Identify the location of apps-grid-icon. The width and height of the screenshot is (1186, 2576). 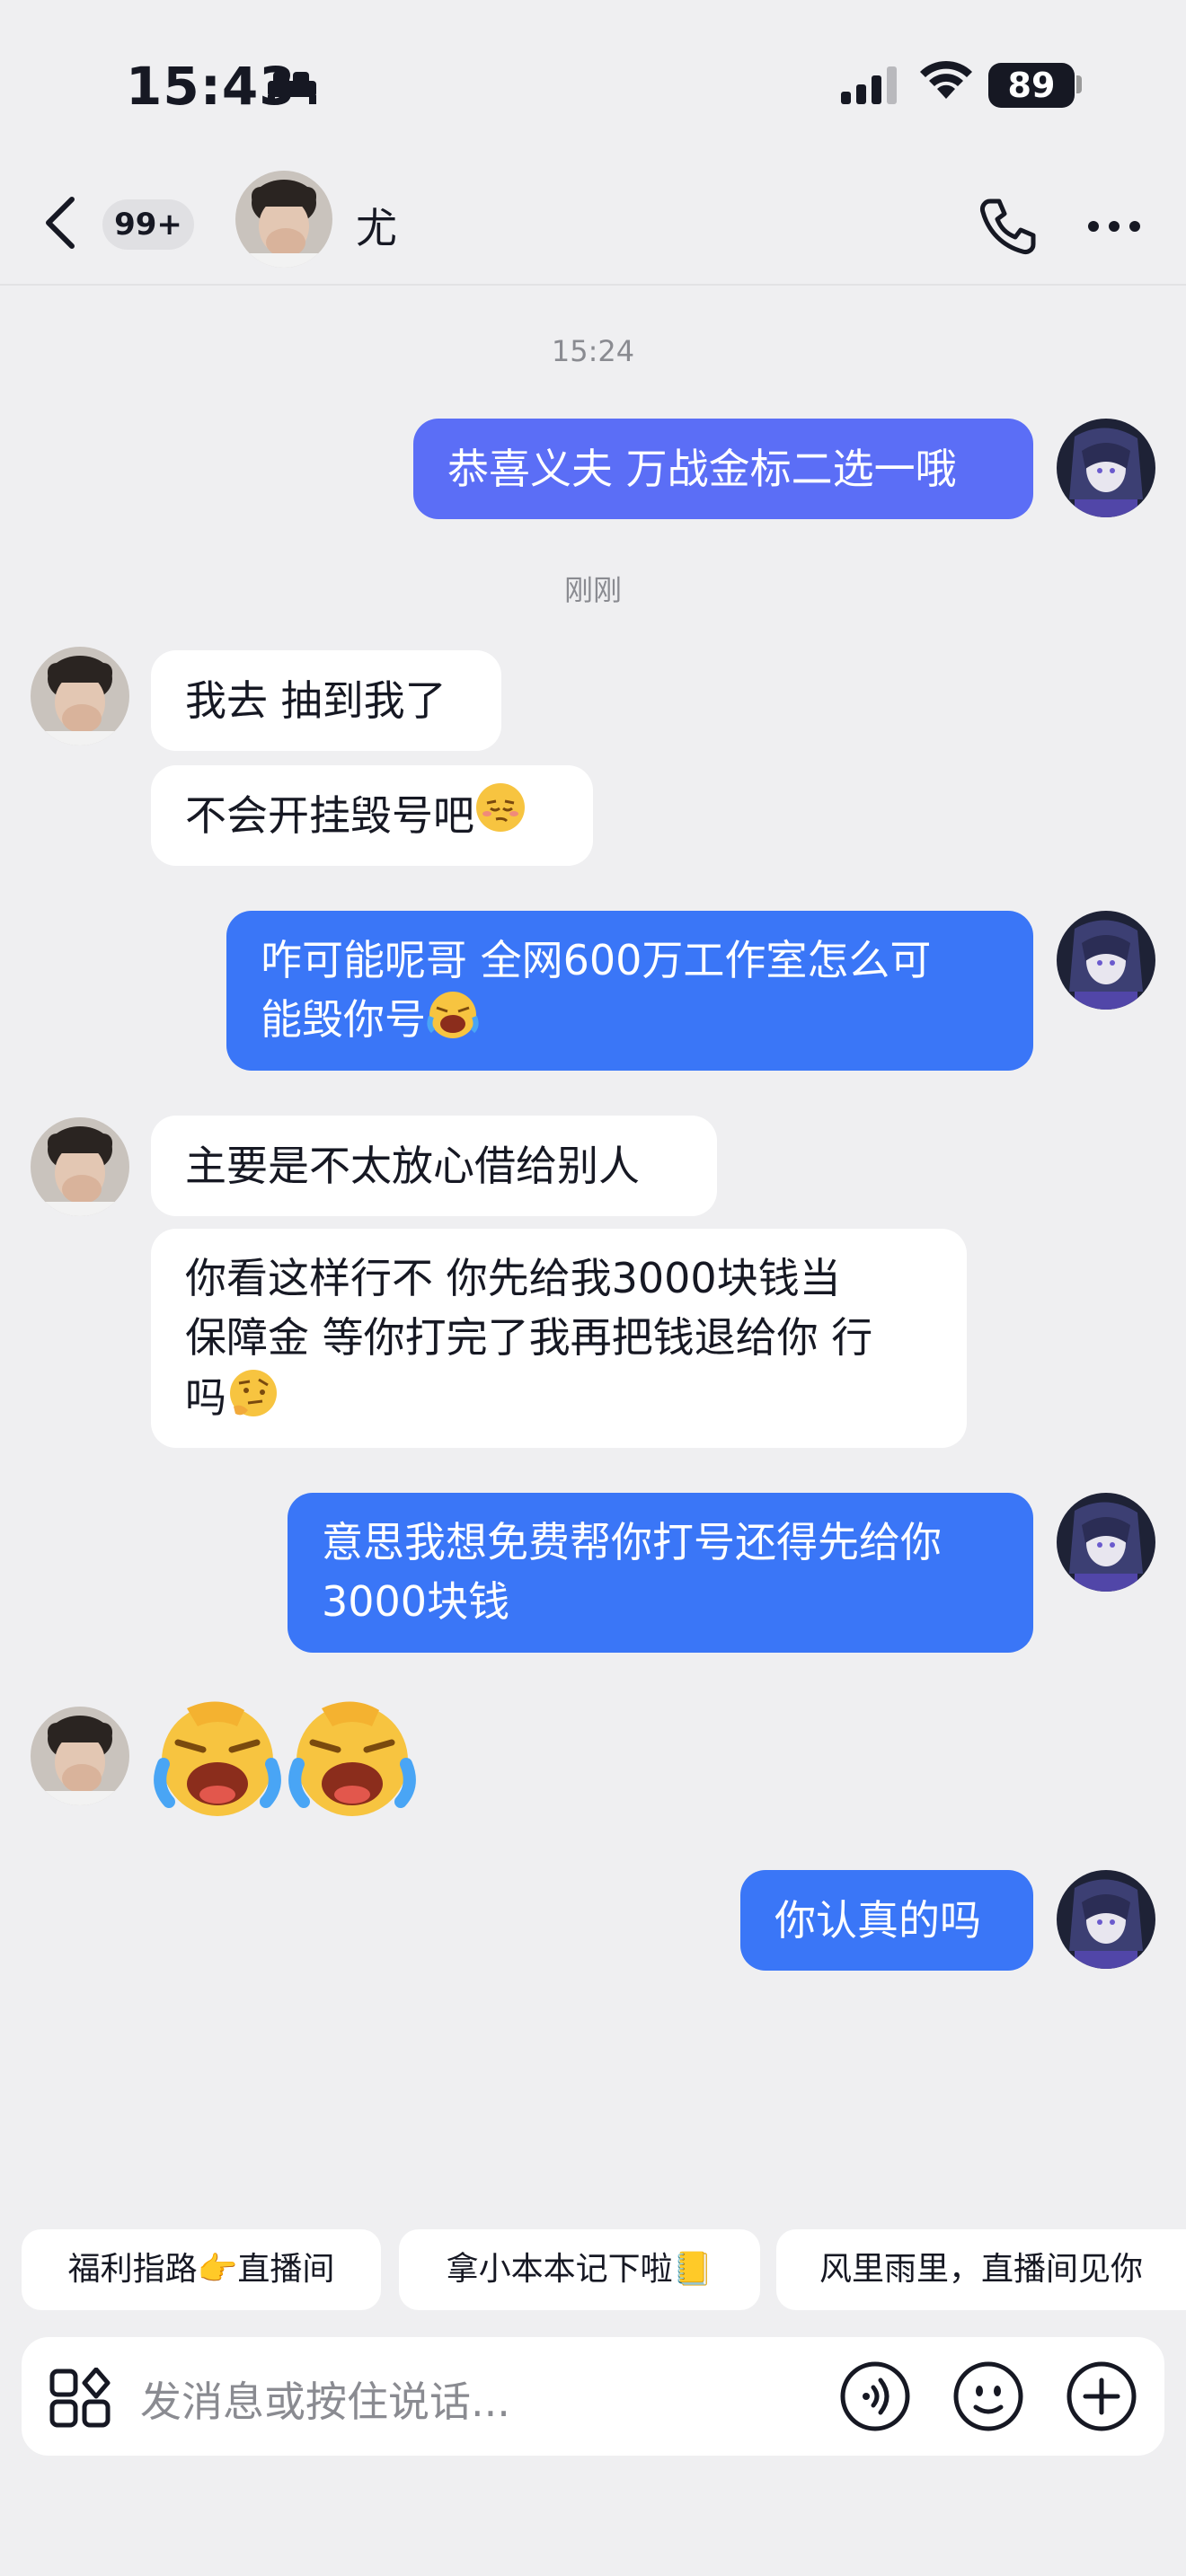
(81, 2399).